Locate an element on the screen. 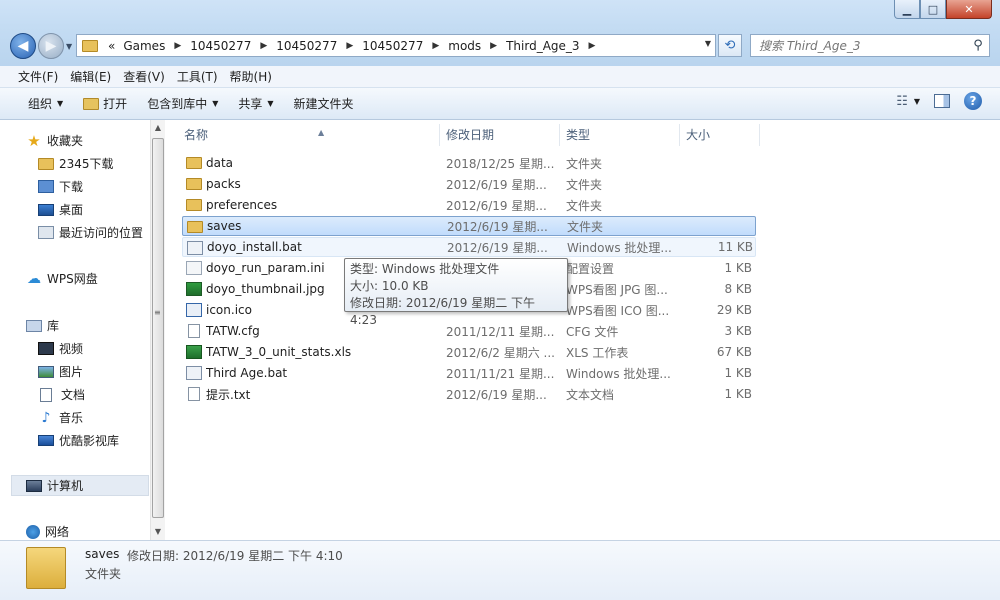 This screenshot has width=1000, height=600. file-type: 文本文档 is located at coordinates (590, 394).